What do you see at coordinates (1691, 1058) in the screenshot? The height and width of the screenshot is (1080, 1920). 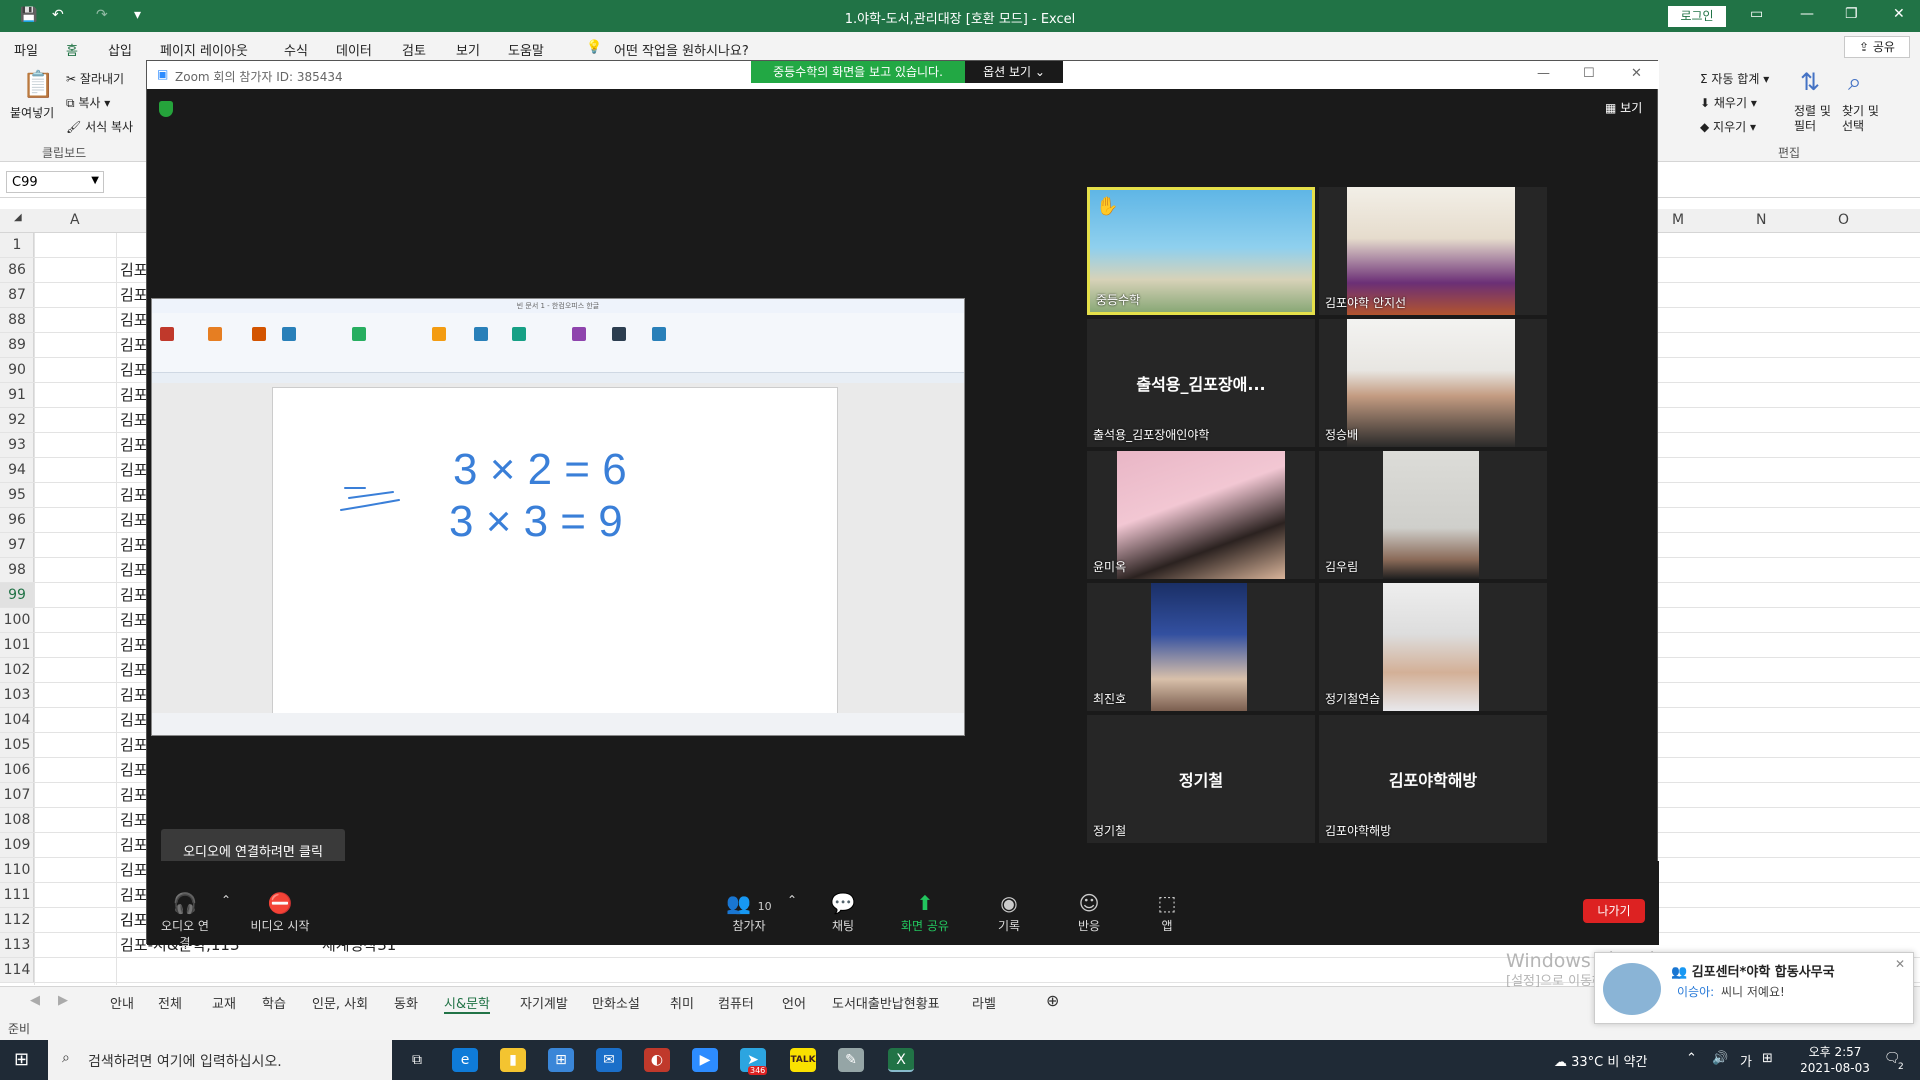 I see `tray-chevron-icon: ⌃` at bounding box center [1691, 1058].